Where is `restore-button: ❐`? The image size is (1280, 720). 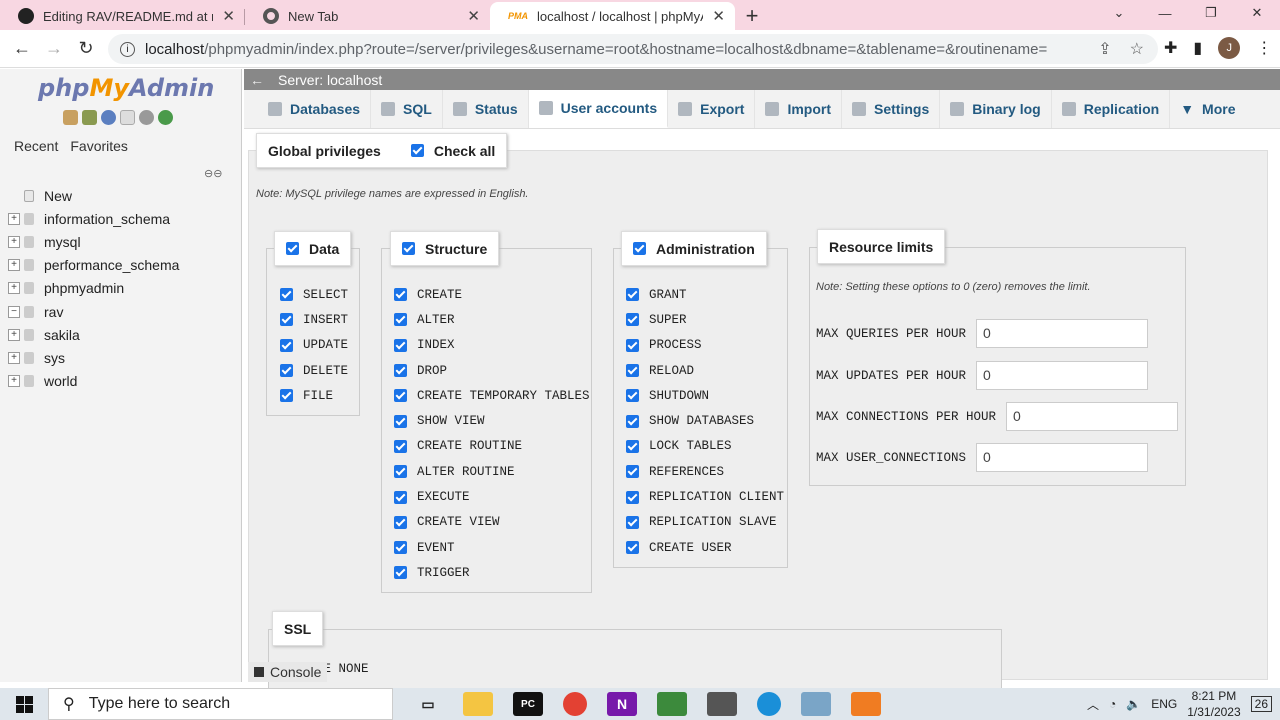 restore-button: ❐ is located at coordinates (1211, 13).